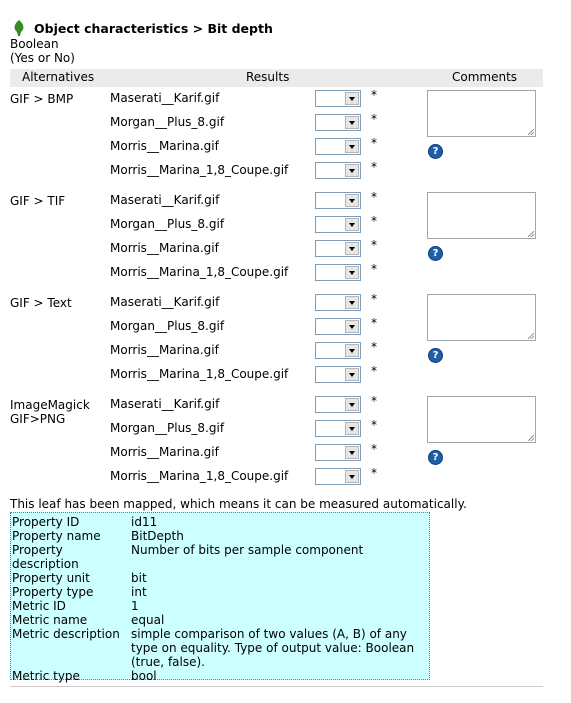 This screenshot has width=571, height=703. What do you see at coordinates (45, 557) in the screenshot?
I see `property-label: Property description` at bounding box center [45, 557].